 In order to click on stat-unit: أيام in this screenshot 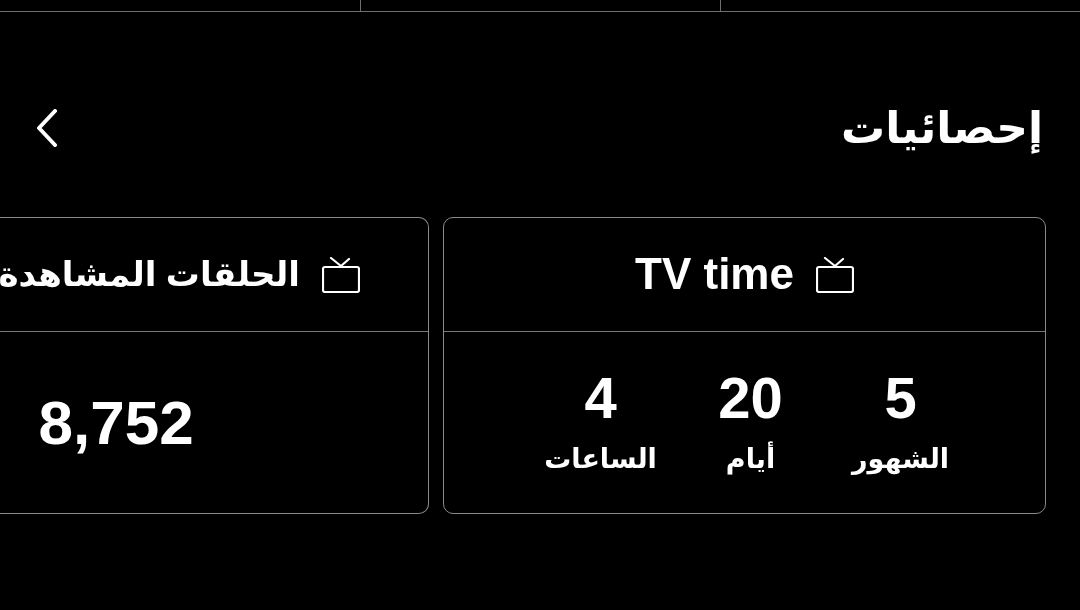, I will do `click(750, 459)`.